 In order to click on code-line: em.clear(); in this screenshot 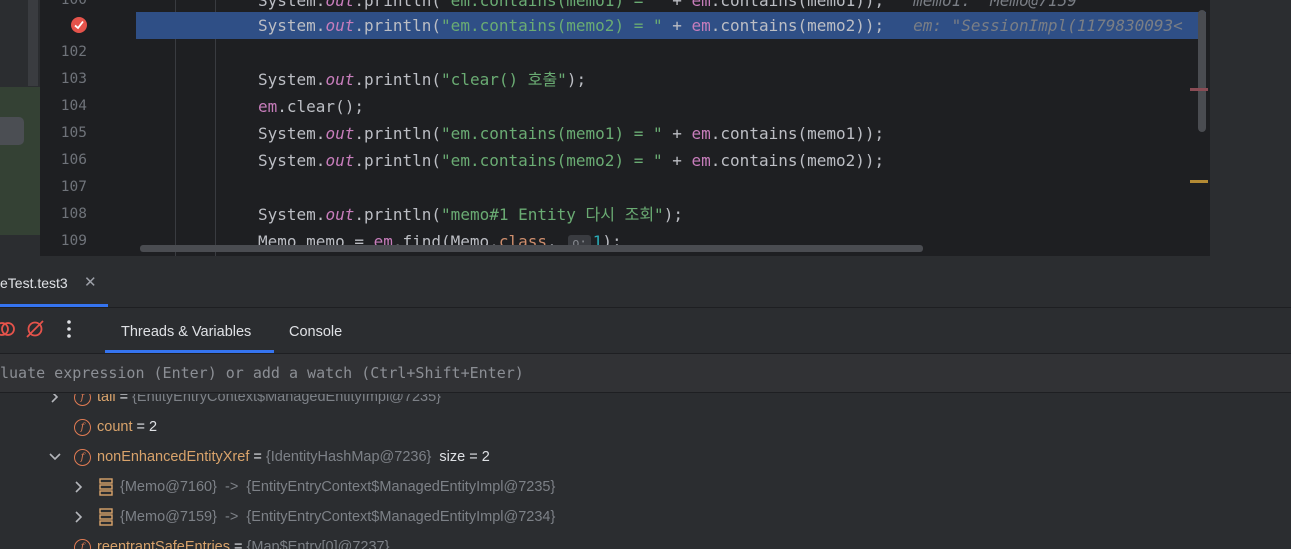, I will do `click(671, 106)`.